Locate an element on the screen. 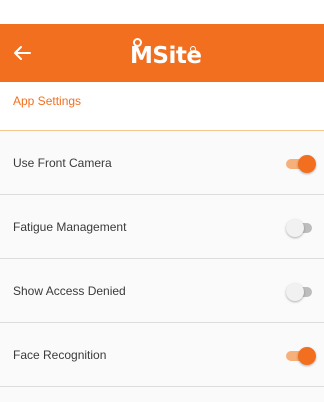 Image resolution: width=324 pixels, height=402 pixels. front-camera-toggle is located at coordinates (301, 164).